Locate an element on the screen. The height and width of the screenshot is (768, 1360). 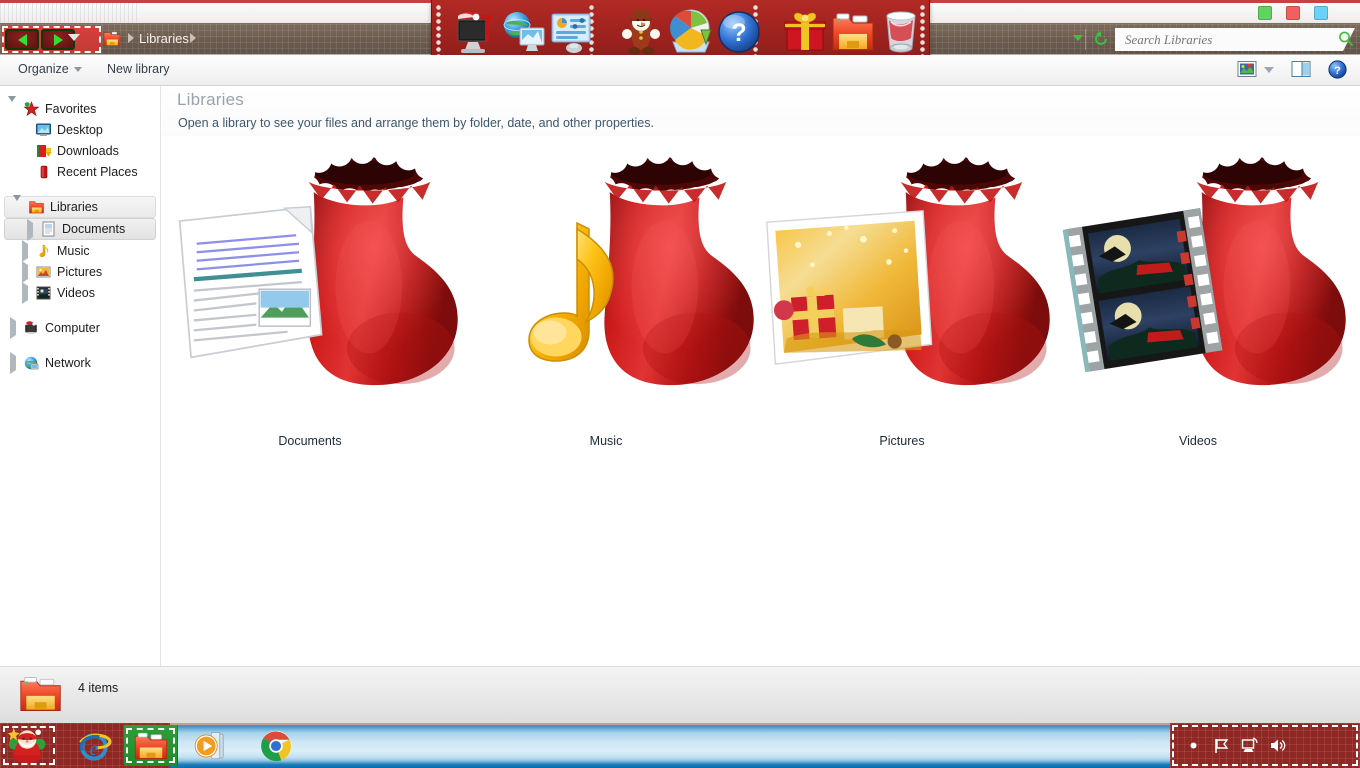
snowman-icon is located at coordinates (641, 32).